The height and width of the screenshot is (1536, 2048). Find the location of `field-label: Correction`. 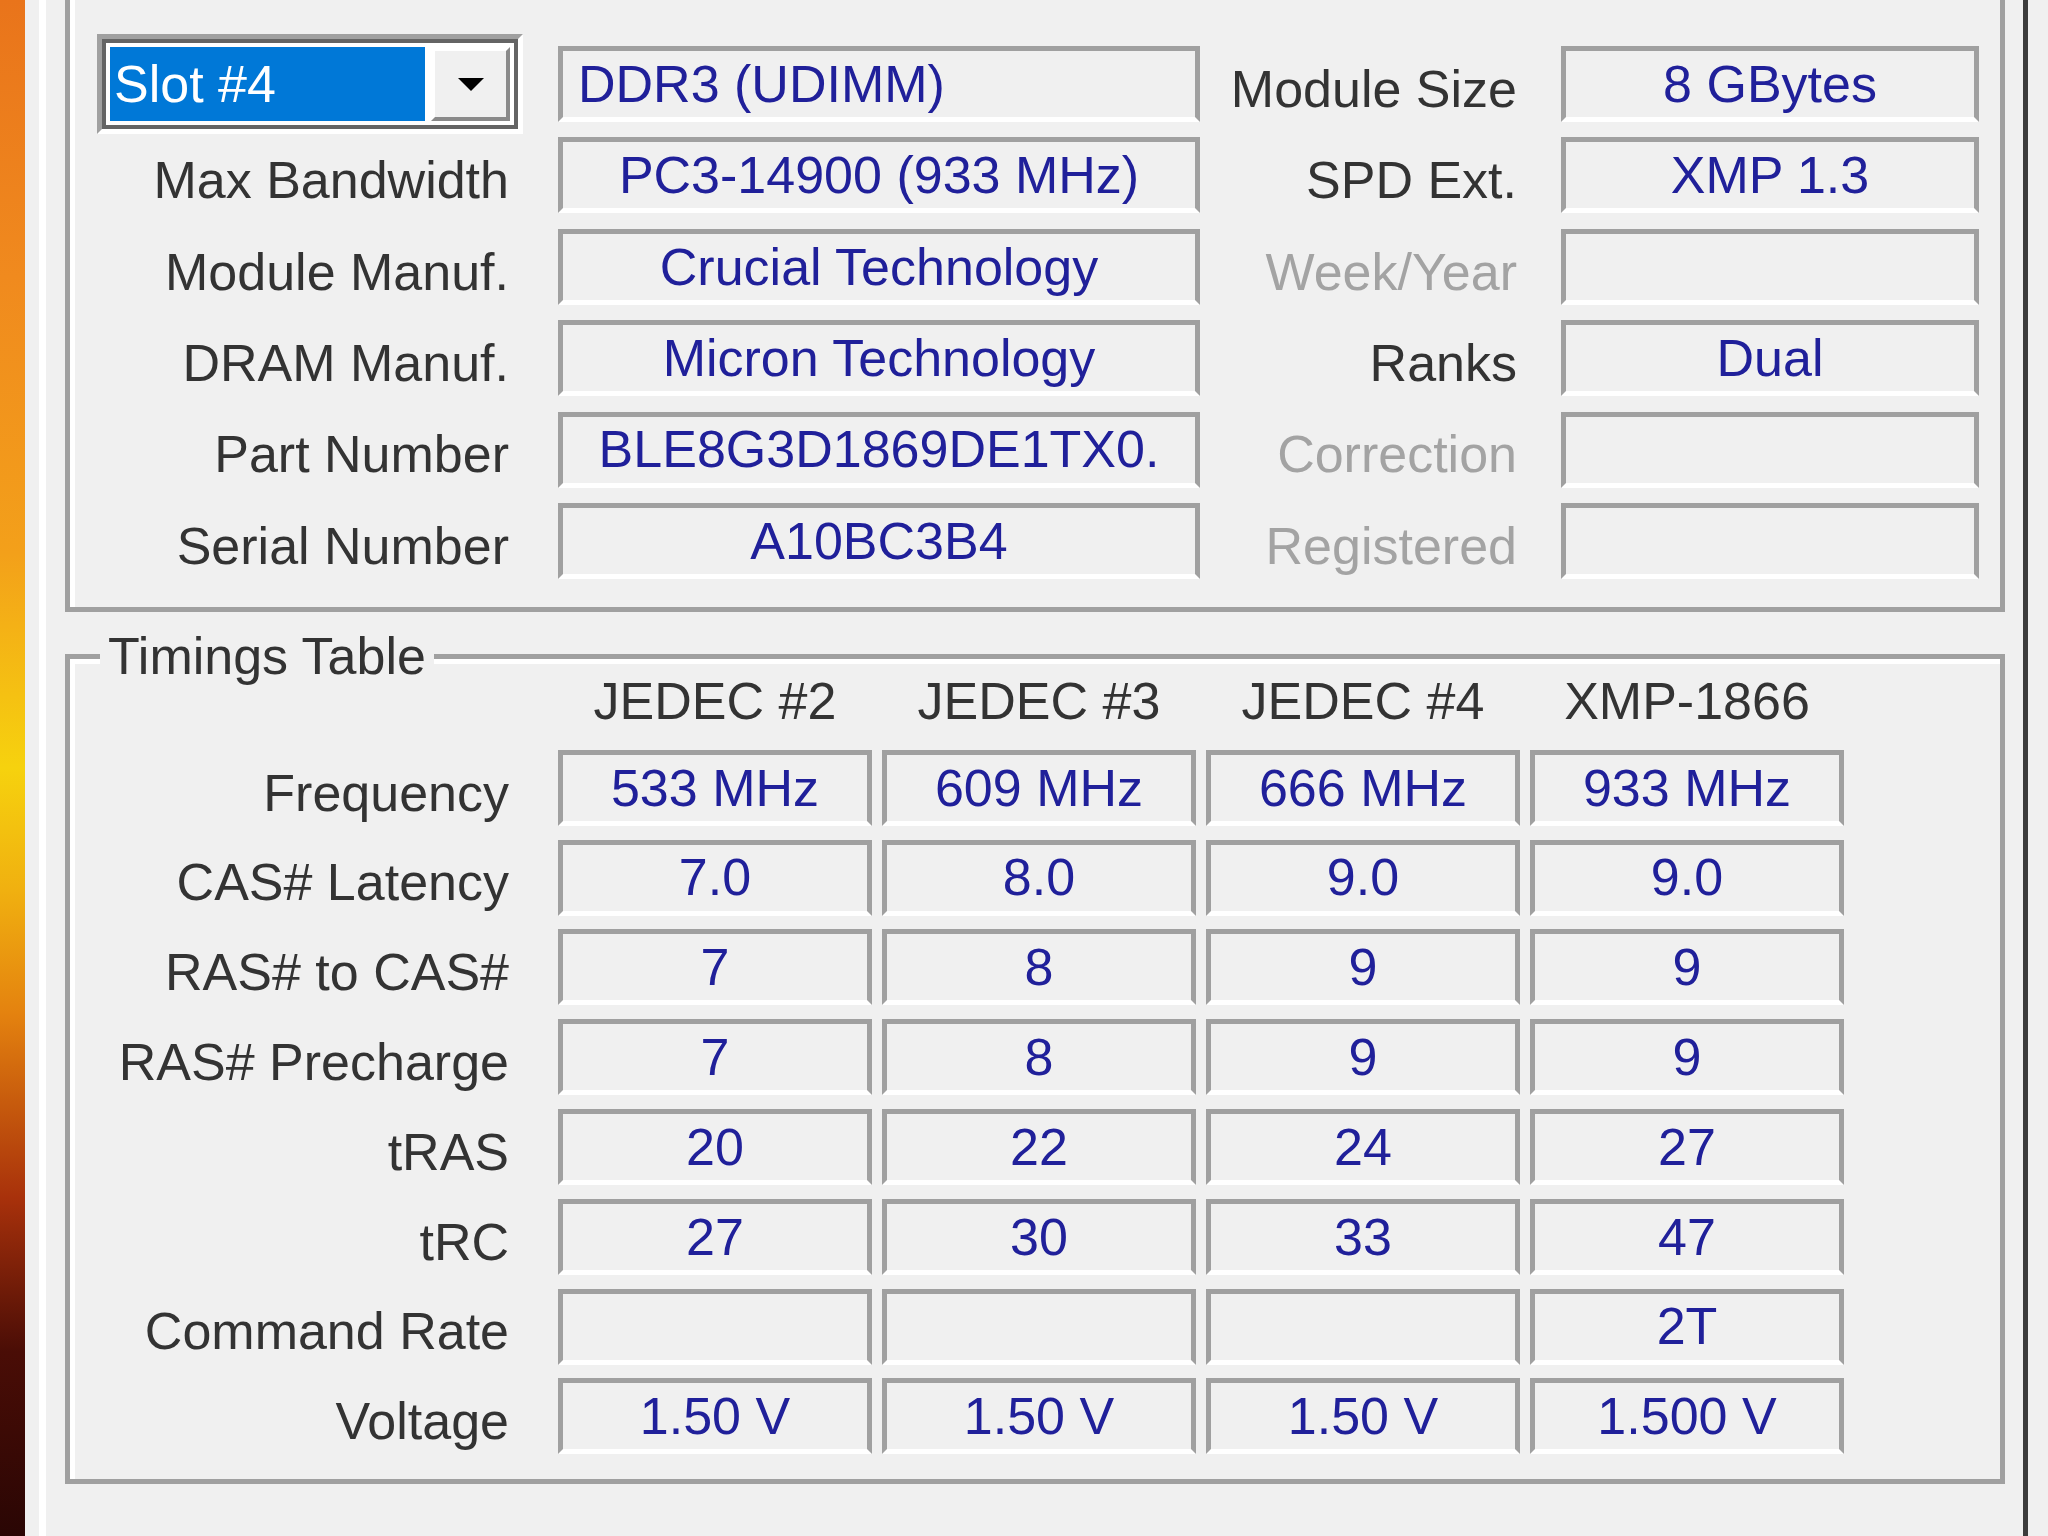

field-label: Correction is located at coordinates (1397, 455).